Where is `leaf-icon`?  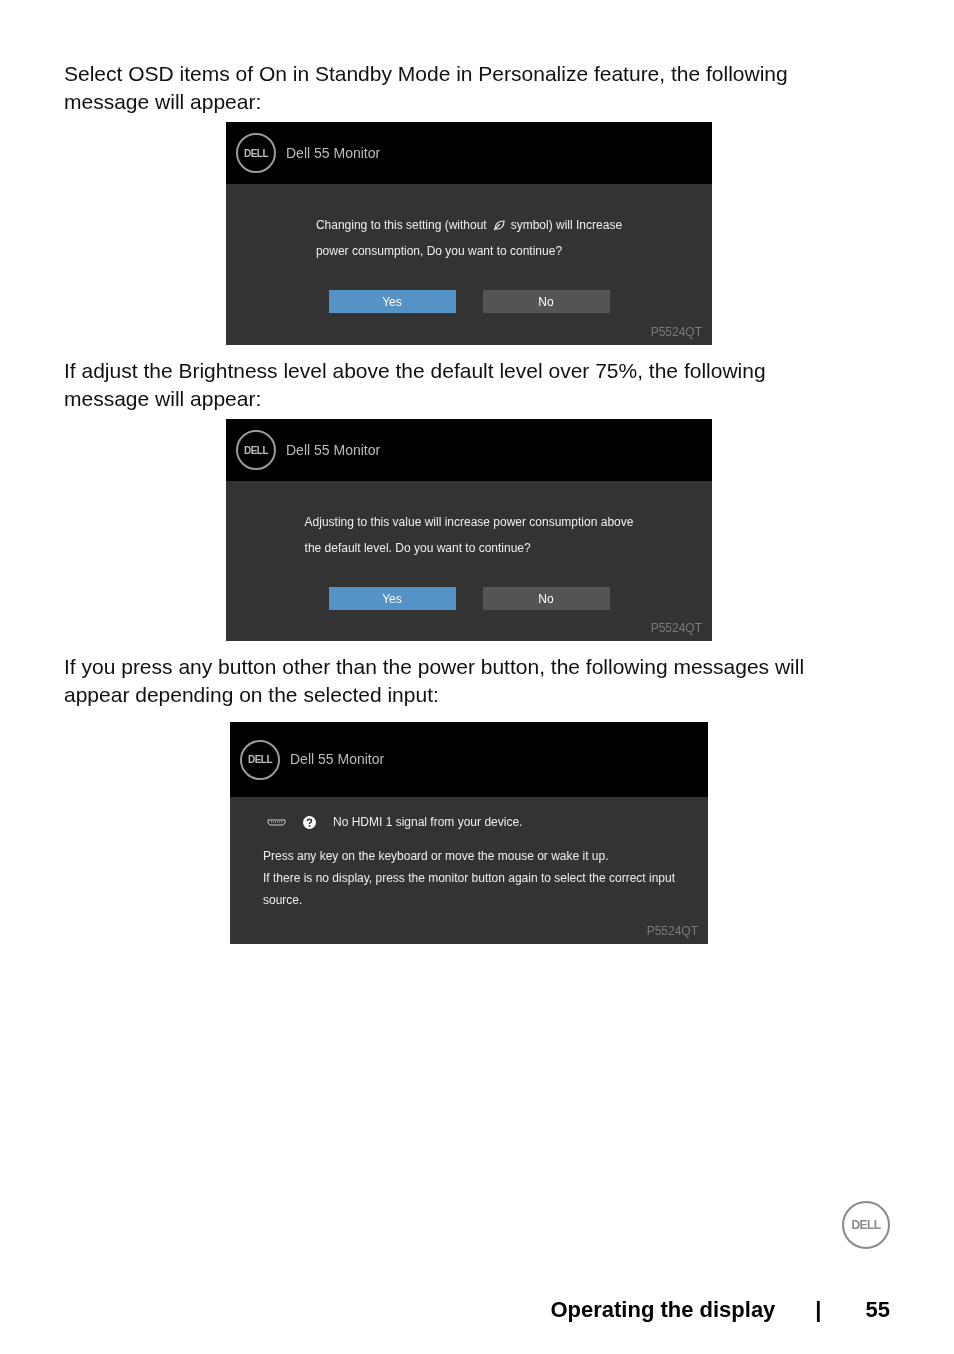
leaf-icon is located at coordinates (498, 225).